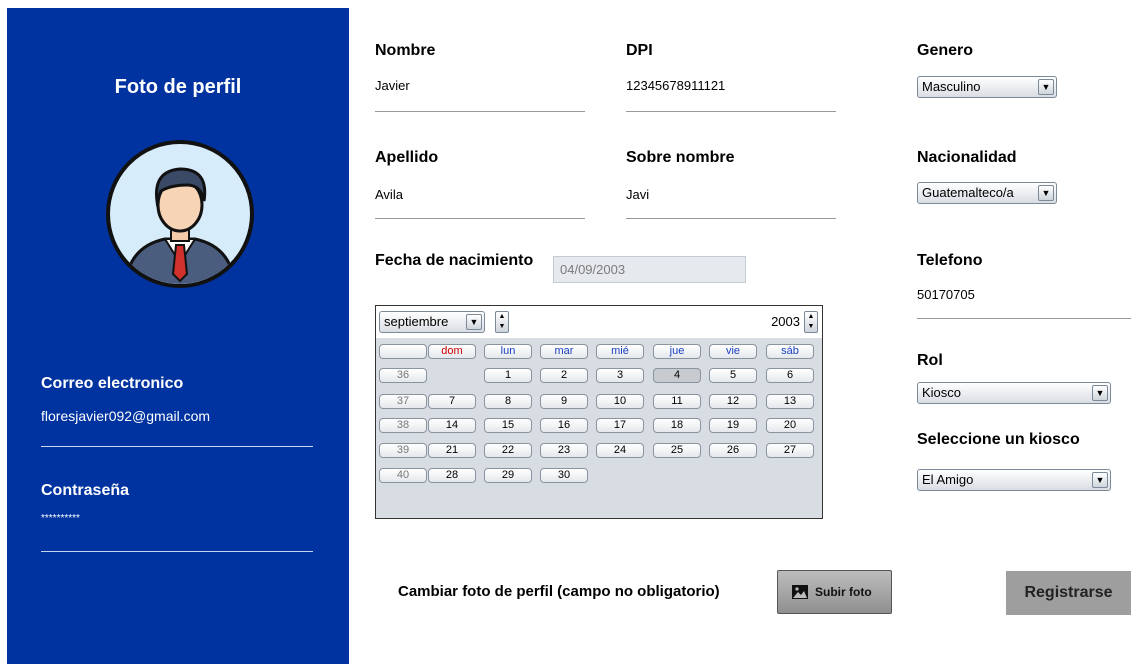 The width and height of the screenshot is (1131, 664). I want to click on calendar-day: 6, so click(790, 375).